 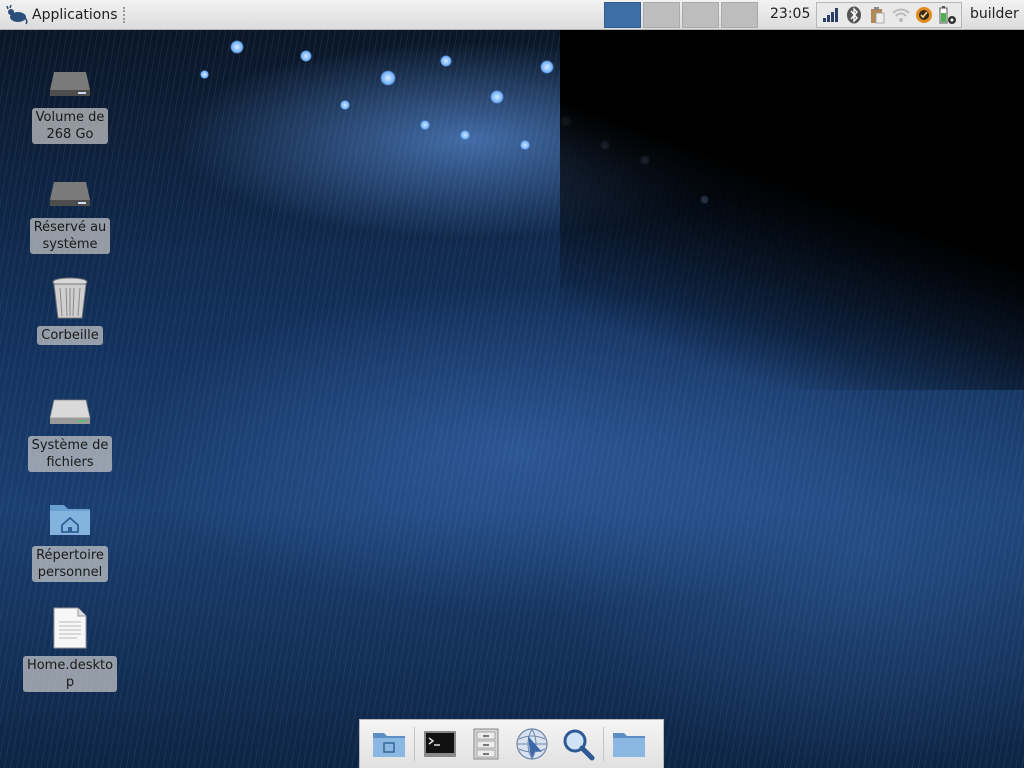 What do you see at coordinates (70, 126) in the screenshot?
I see `desktop-icon-label: Volume de 268 Go` at bounding box center [70, 126].